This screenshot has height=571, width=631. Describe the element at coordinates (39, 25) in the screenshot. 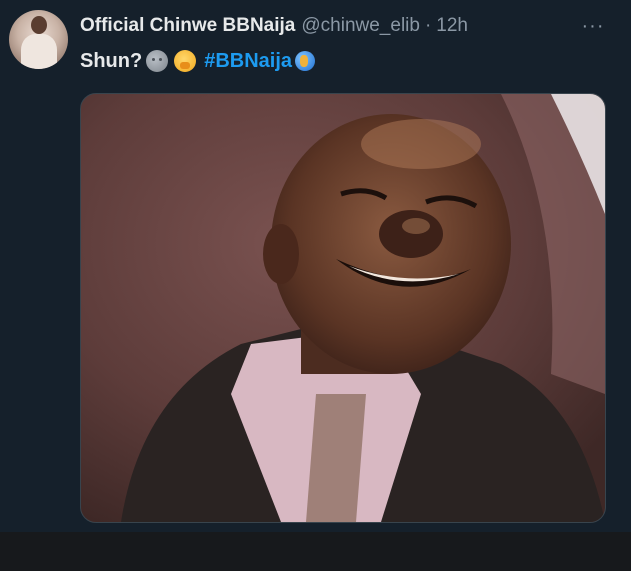

I see `avatar-head` at that location.